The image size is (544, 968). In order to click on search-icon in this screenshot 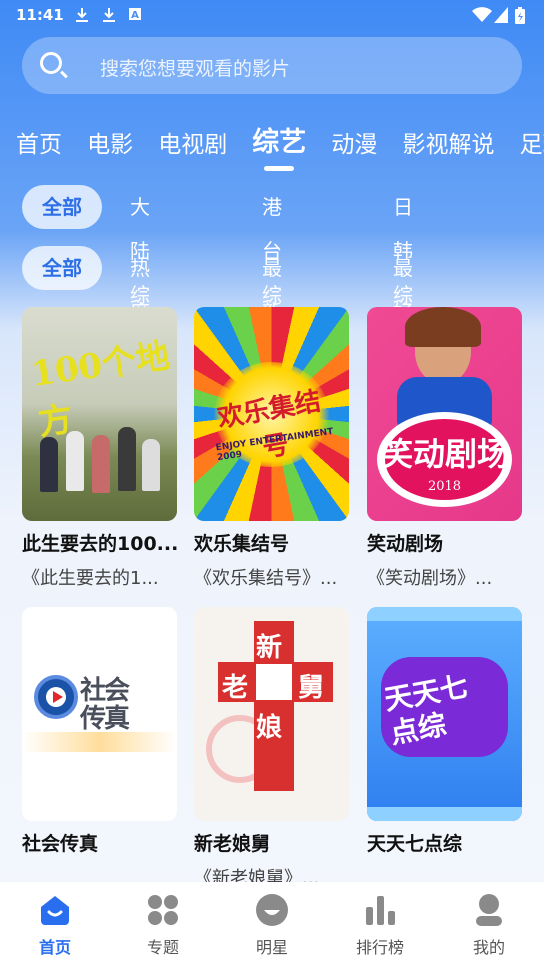, I will do `click(51, 63)`.